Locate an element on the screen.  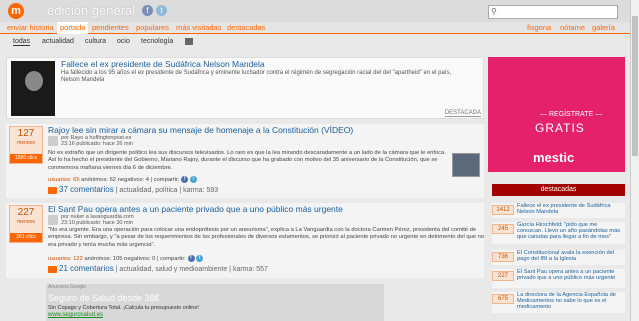
destacada-count: 736 is located at coordinates (503, 257).